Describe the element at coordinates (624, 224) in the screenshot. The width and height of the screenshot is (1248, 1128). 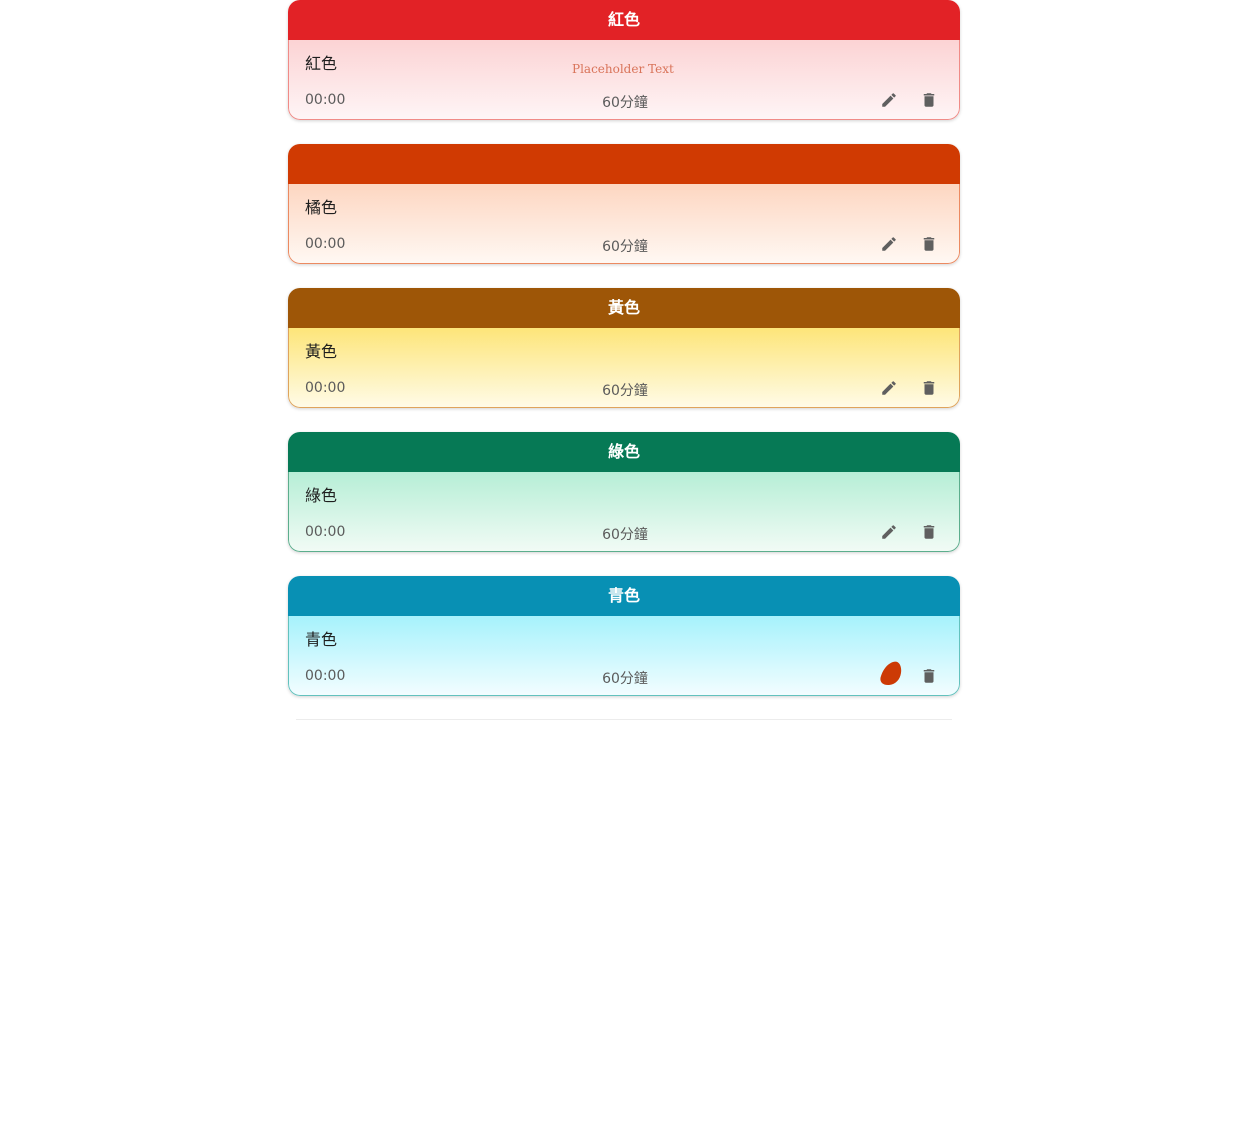
I see `card-body: 橘色 00:00 60分鐘` at that location.